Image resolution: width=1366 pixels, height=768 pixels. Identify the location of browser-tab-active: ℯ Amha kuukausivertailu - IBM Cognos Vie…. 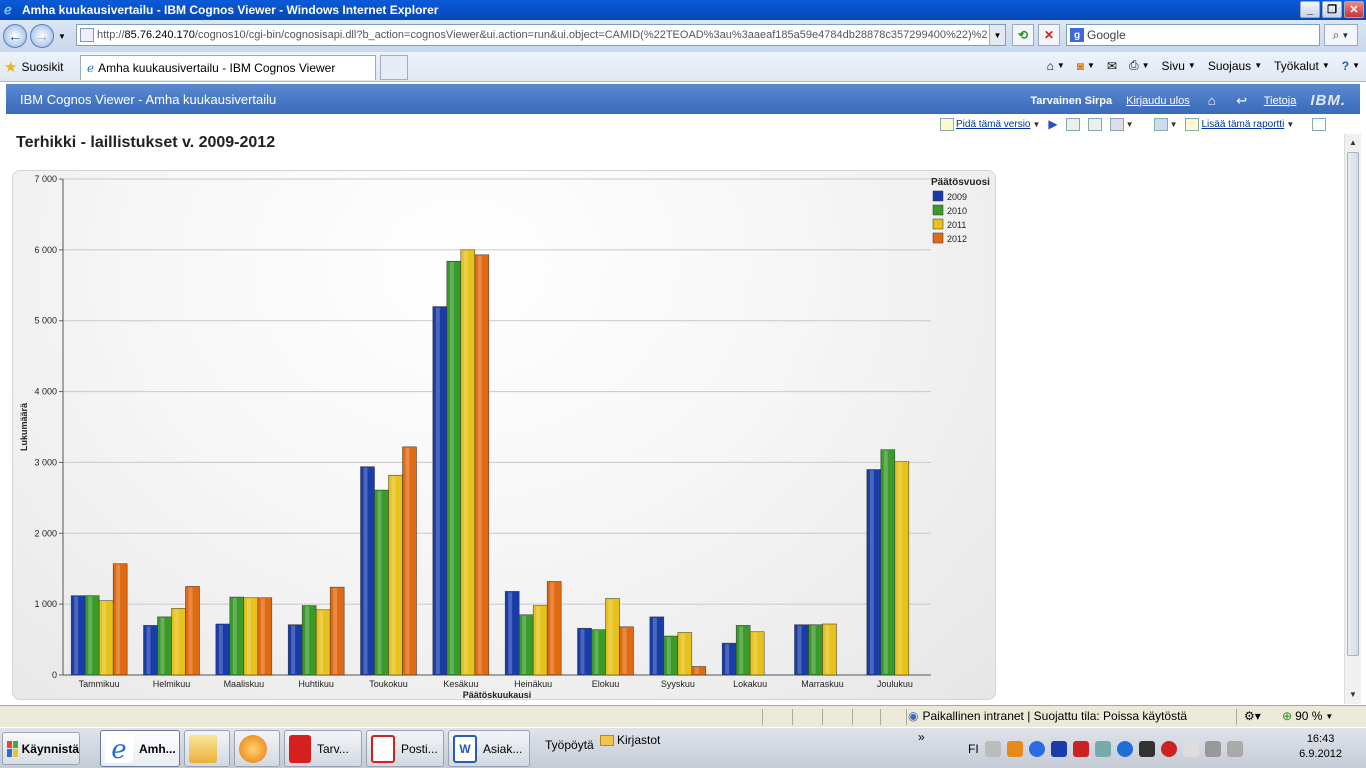
(228, 67).